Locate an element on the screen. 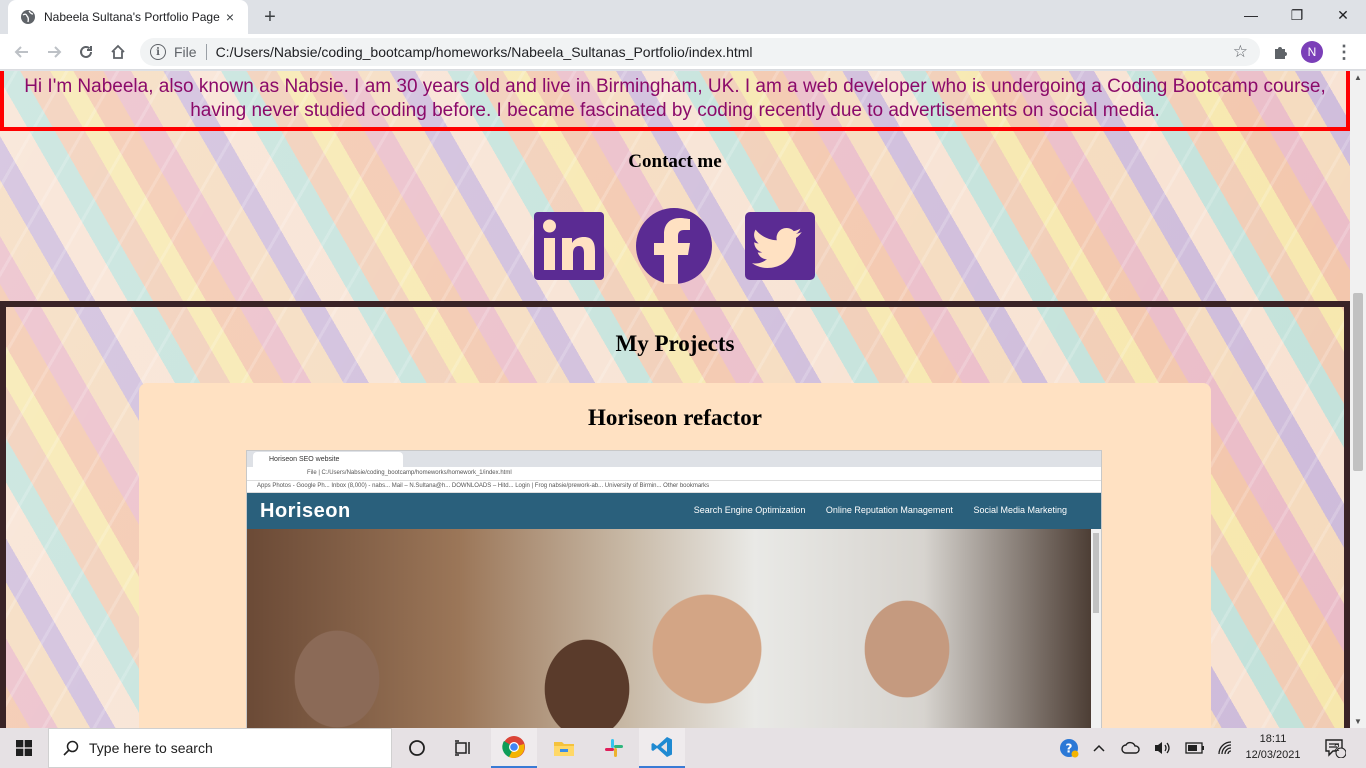  address-separator is located at coordinates (206, 52).